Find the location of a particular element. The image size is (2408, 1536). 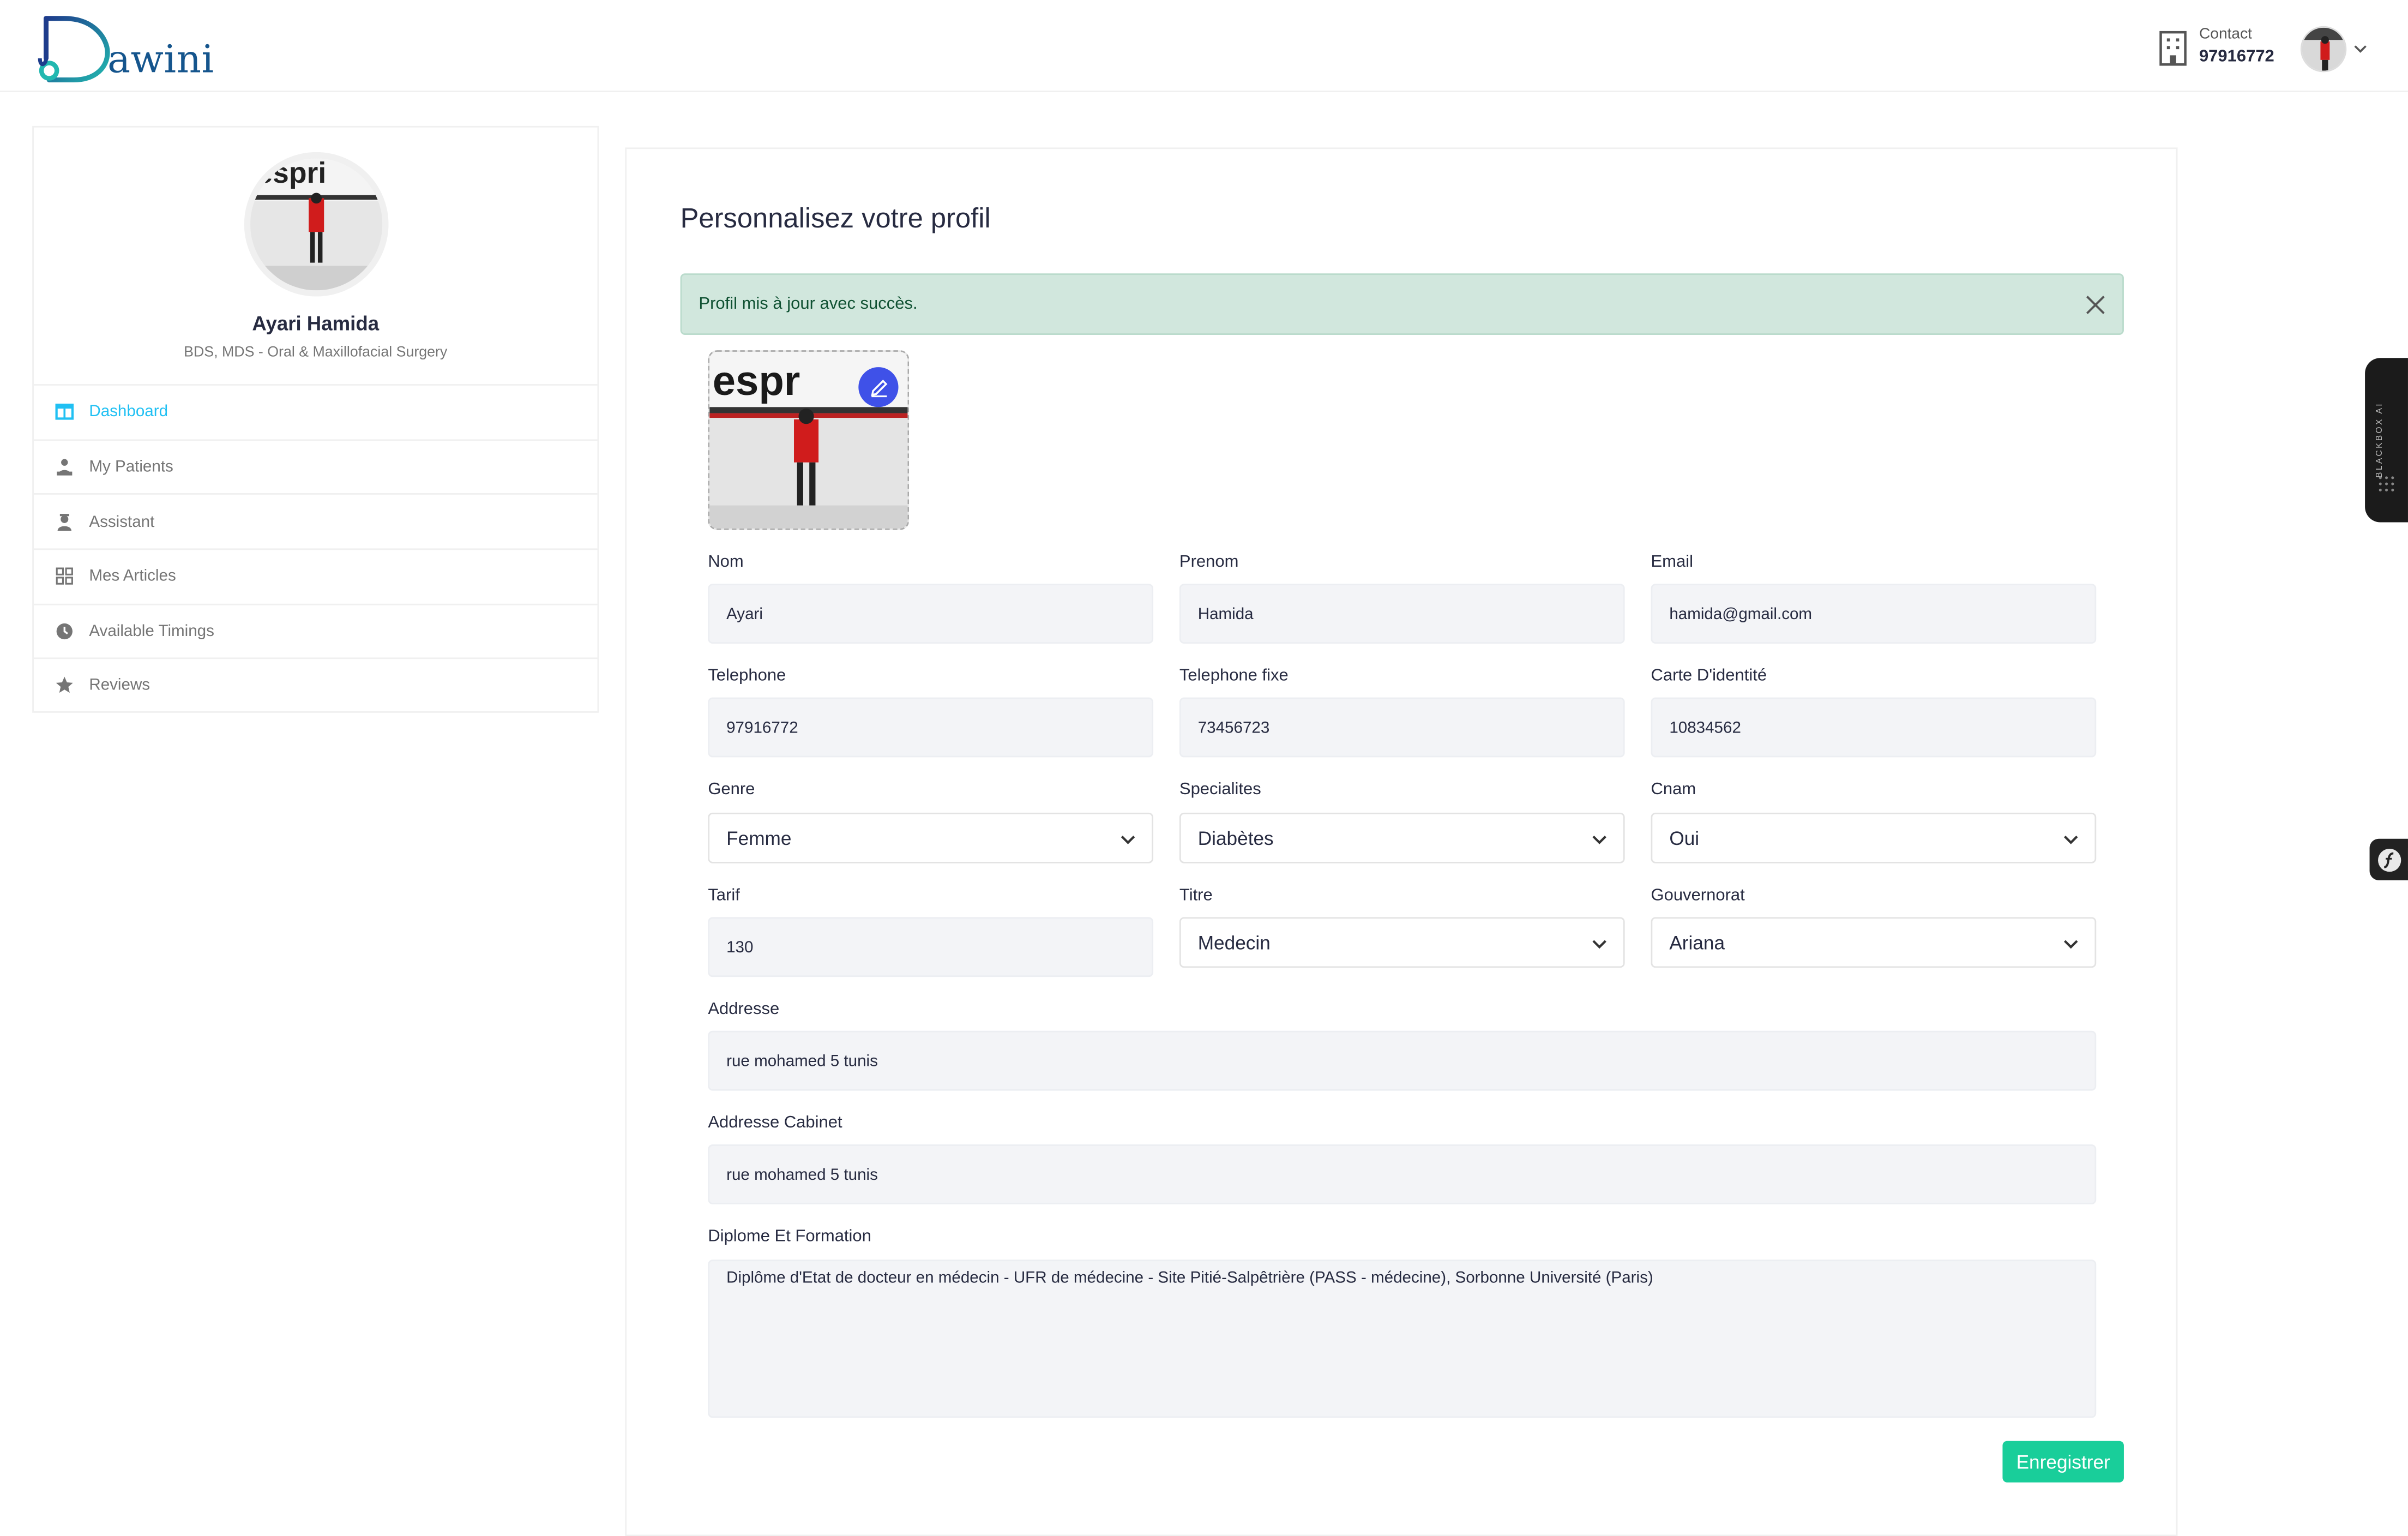

blackbox-ai-widget: BLACKBOX AI is located at coordinates (2386, 440).